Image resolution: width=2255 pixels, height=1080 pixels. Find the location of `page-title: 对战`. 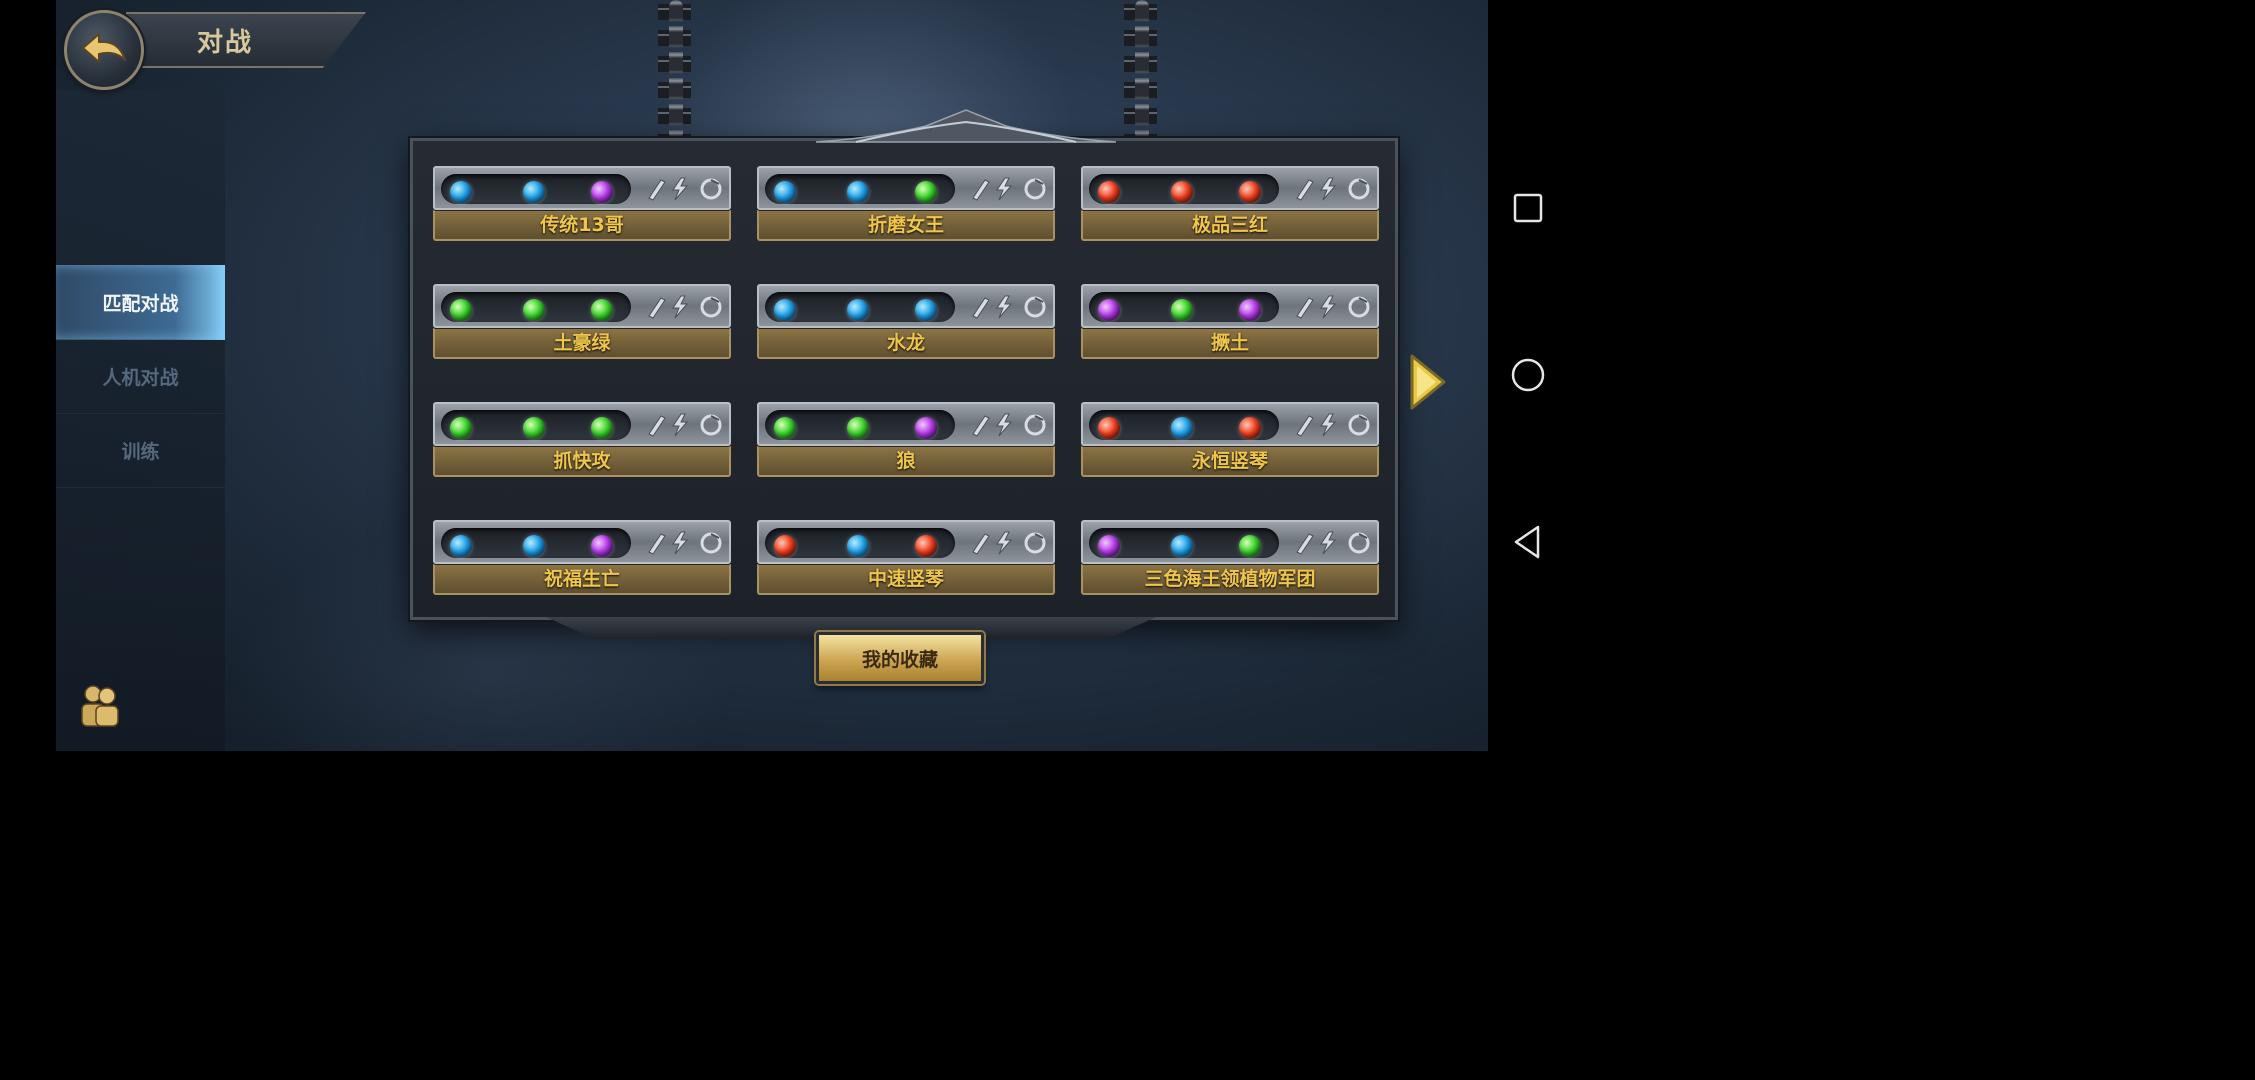

page-title: 对战 is located at coordinates (224, 42).